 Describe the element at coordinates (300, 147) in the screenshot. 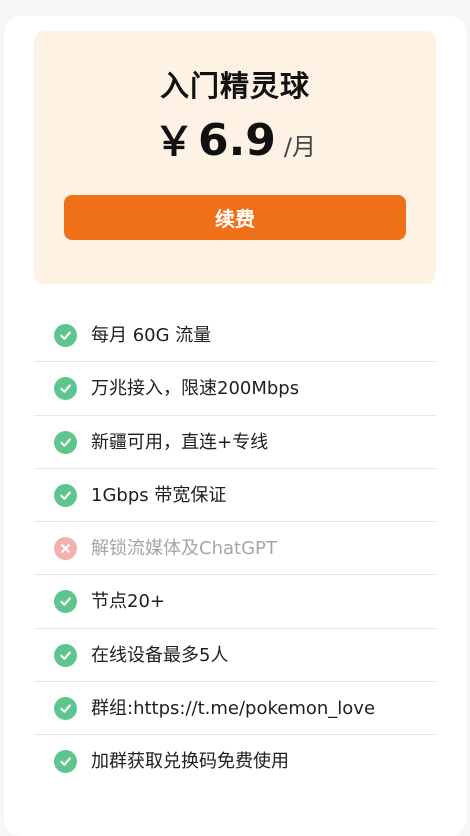

I see `price-period: /月` at that location.